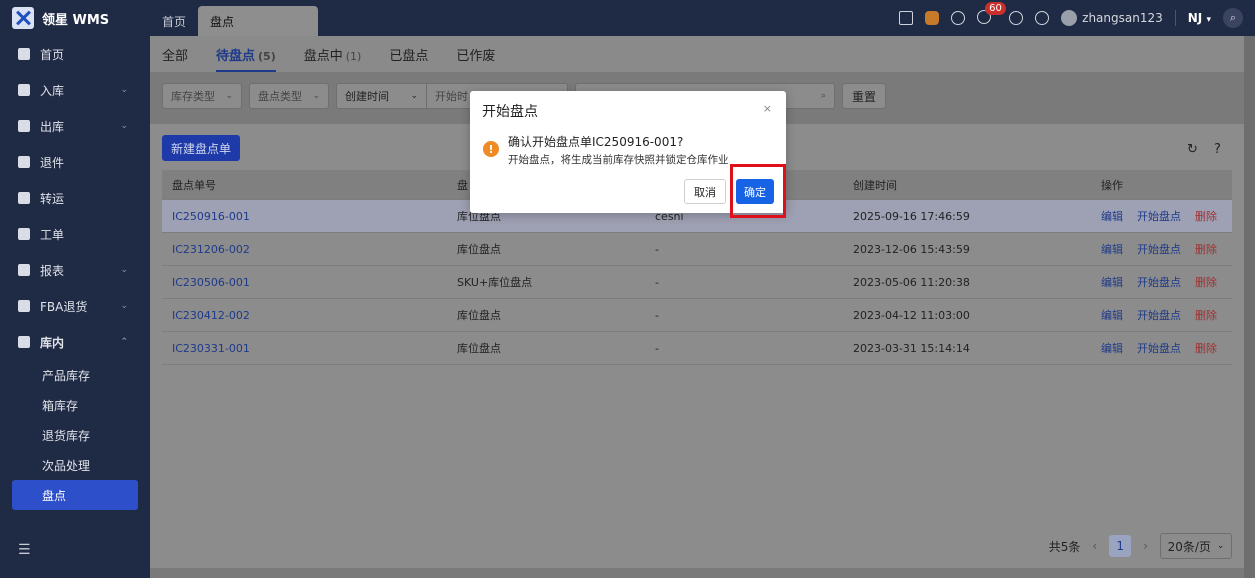 This screenshot has width=1255, height=578. What do you see at coordinates (911, 348) in the screenshot?
I see `created-time: 2023-03-31 15:14:14` at bounding box center [911, 348].